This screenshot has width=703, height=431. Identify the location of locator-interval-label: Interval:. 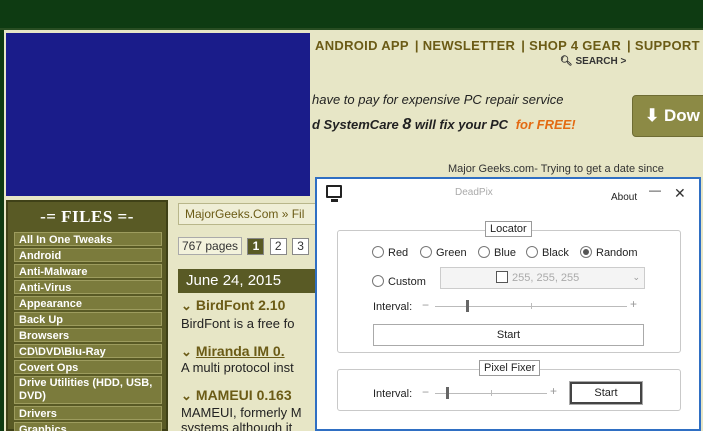
(393, 307).